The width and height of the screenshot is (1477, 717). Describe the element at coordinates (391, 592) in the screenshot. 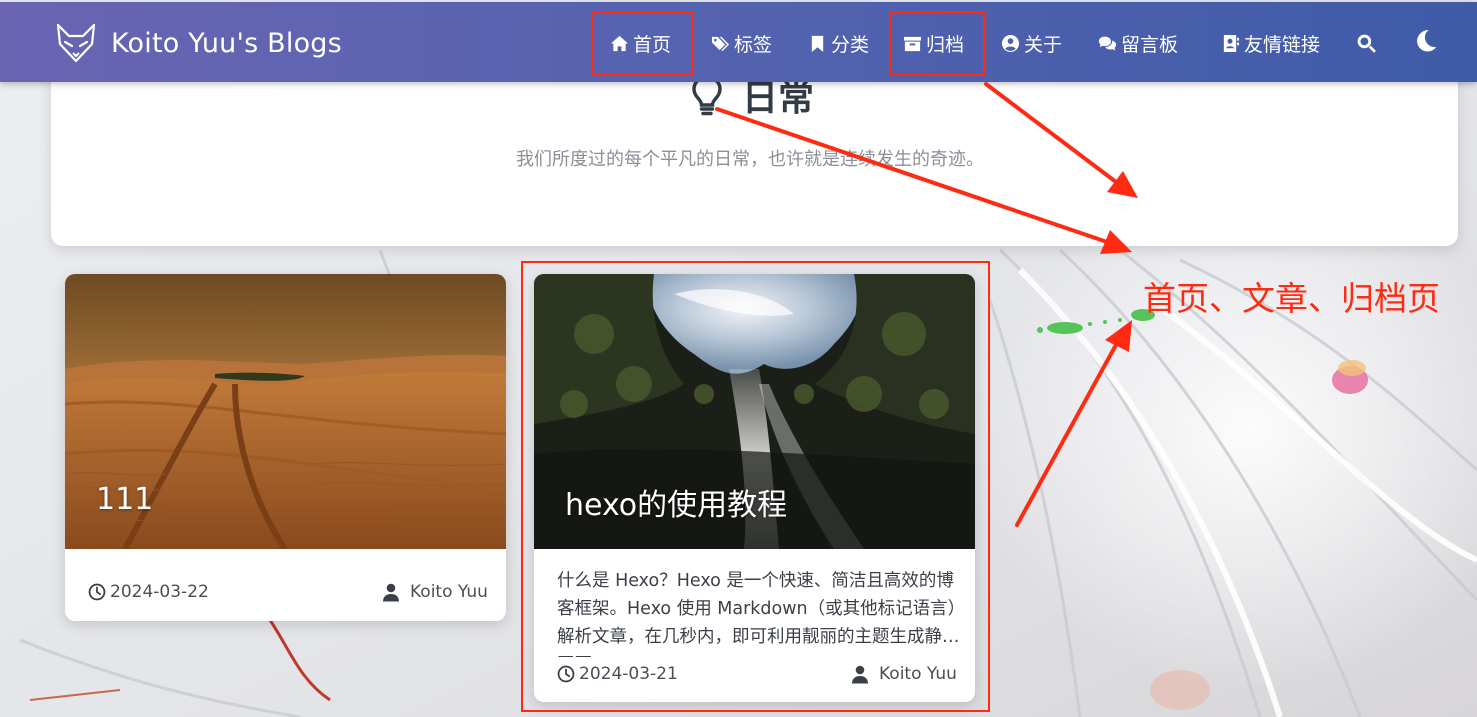

I see `user-icon` at that location.